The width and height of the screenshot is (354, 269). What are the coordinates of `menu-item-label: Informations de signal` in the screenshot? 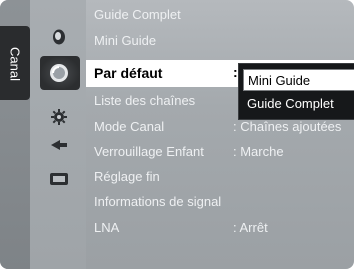 It's located at (158, 201).